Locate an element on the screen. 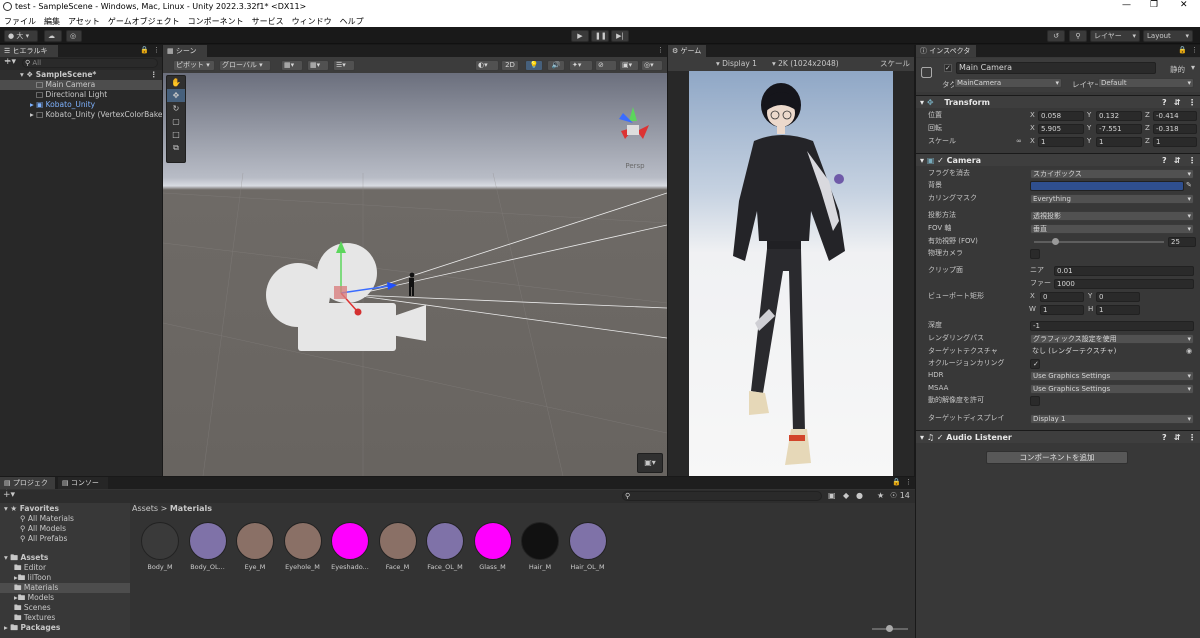 This screenshot has width=1200, height=638. layer-dropdown: Default ▾ is located at coordinates (1146, 83).